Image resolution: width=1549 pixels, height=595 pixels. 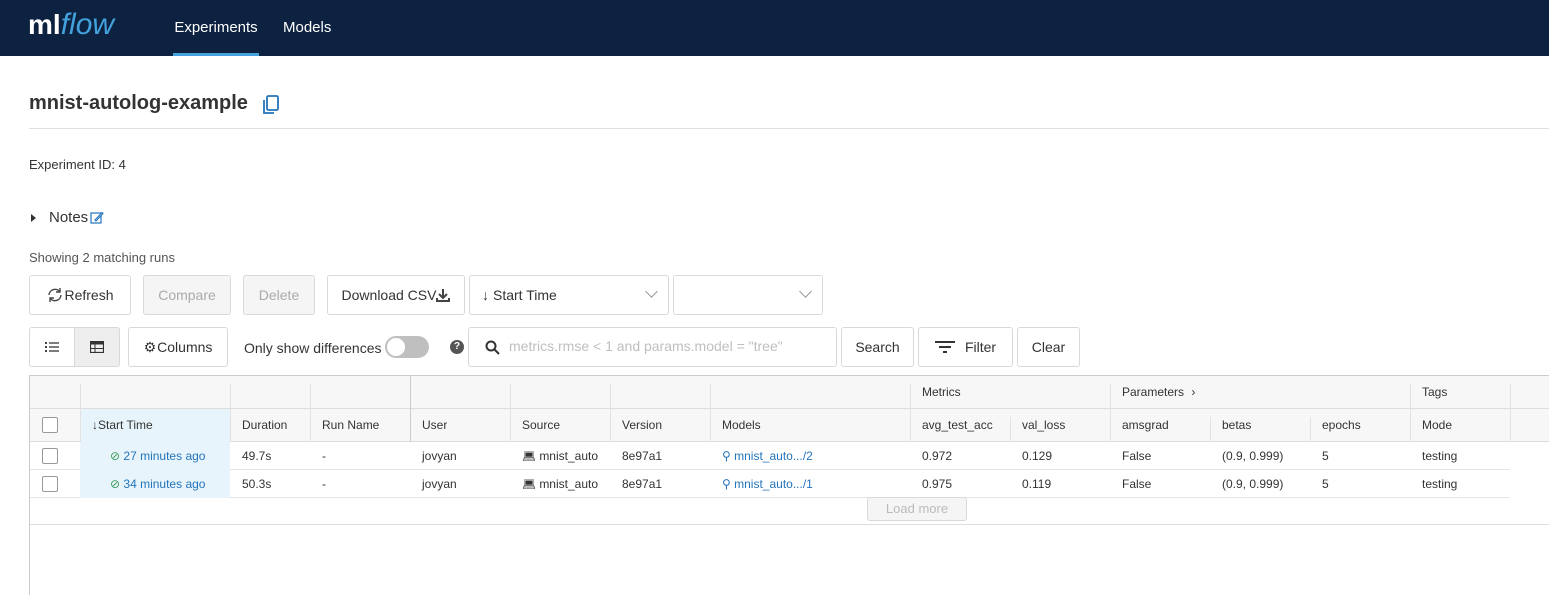 I want to click on experiment-id-value: 4, so click(x=122, y=164).